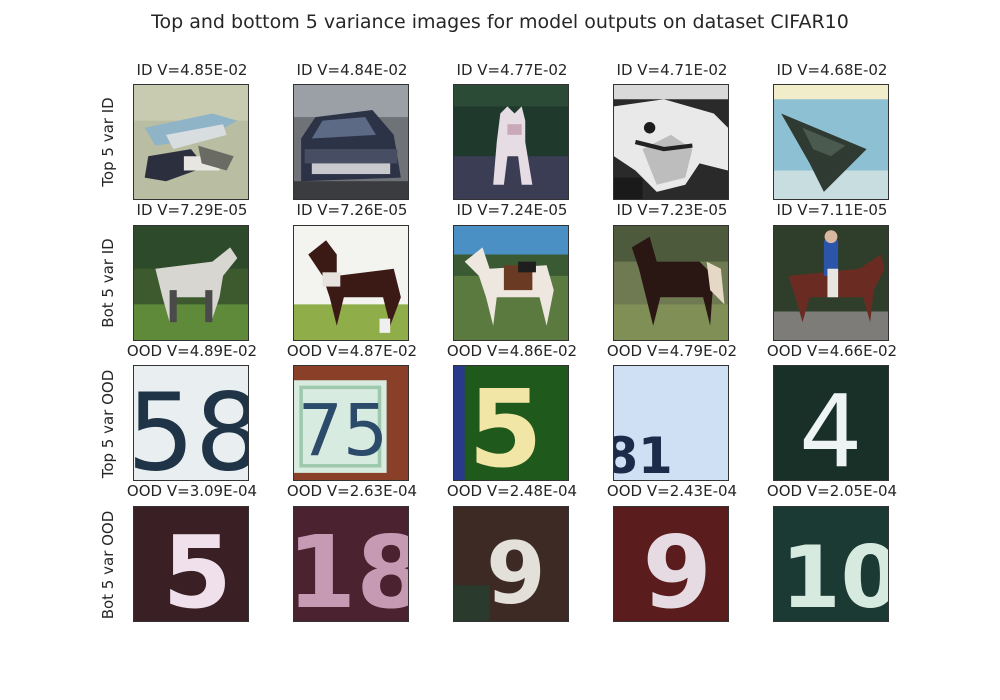 The width and height of the screenshot is (1000, 700). What do you see at coordinates (192, 70) in the screenshot?
I see `cell-caption: ID V=4.85E-02` at bounding box center [192, 70].